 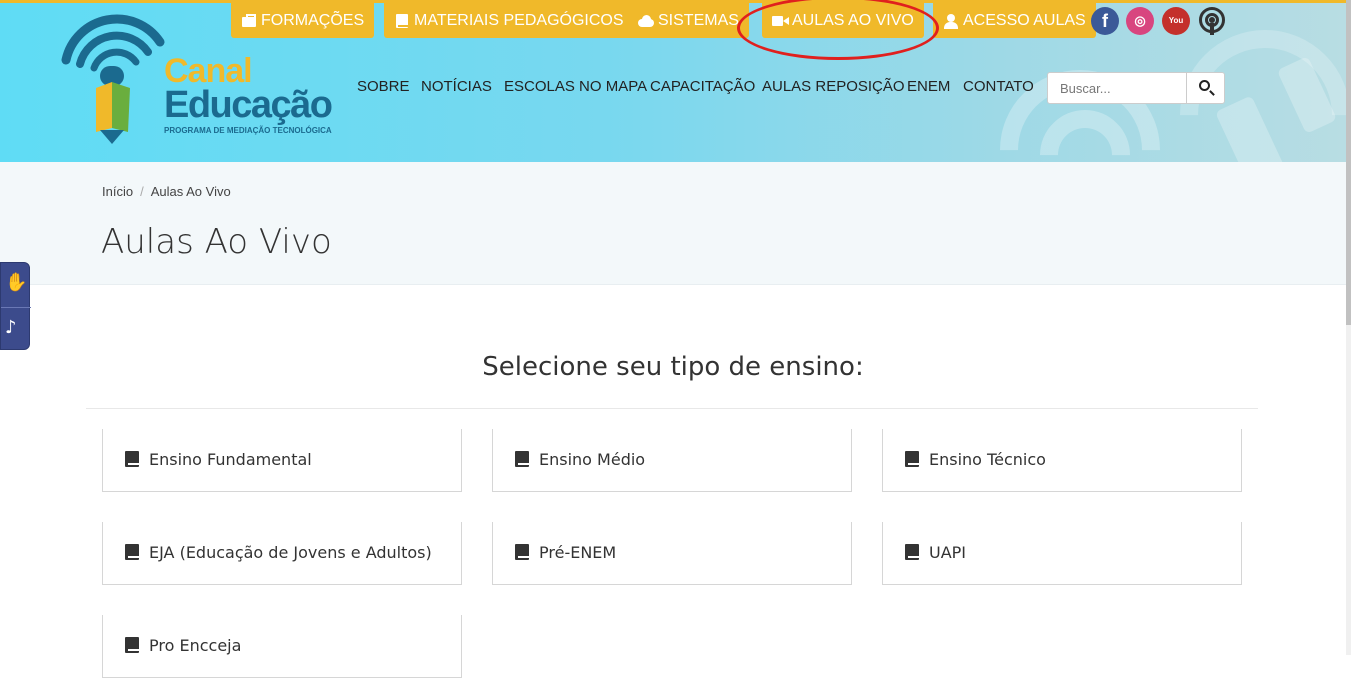 I want to click on nav-enem: ENEM, so click(x=928, y=86).